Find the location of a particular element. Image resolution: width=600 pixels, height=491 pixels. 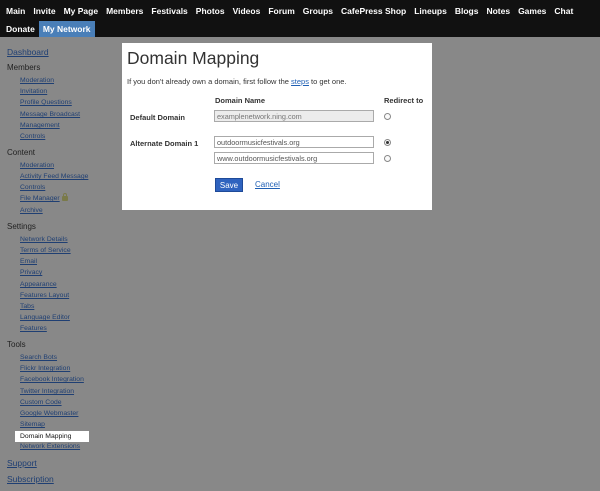

sidebar-item-facebook-integration: Facebook Integration is located at coordinates (52, 379).